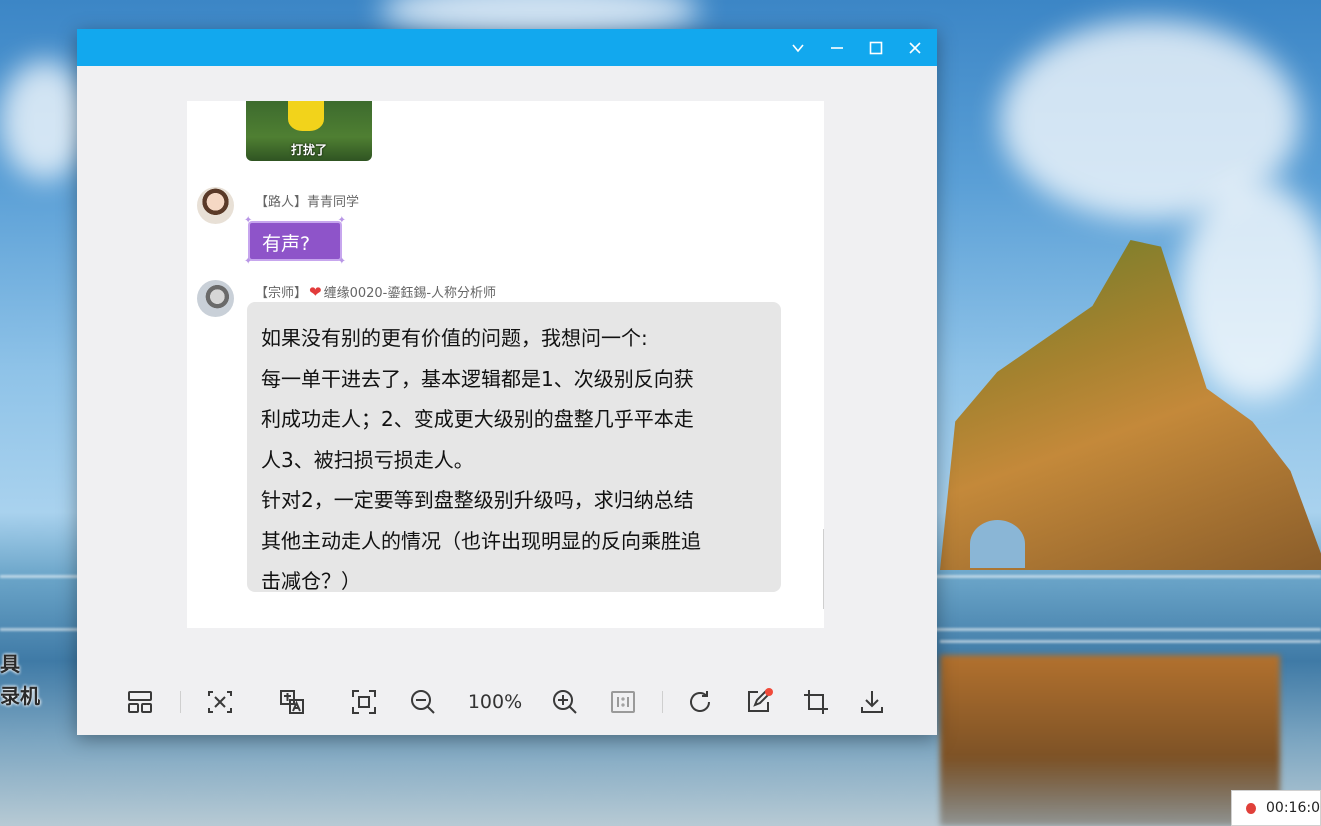 The image size is (1321, 826). I want to click on sticker-caption: 打扰了, so click(308, 150).